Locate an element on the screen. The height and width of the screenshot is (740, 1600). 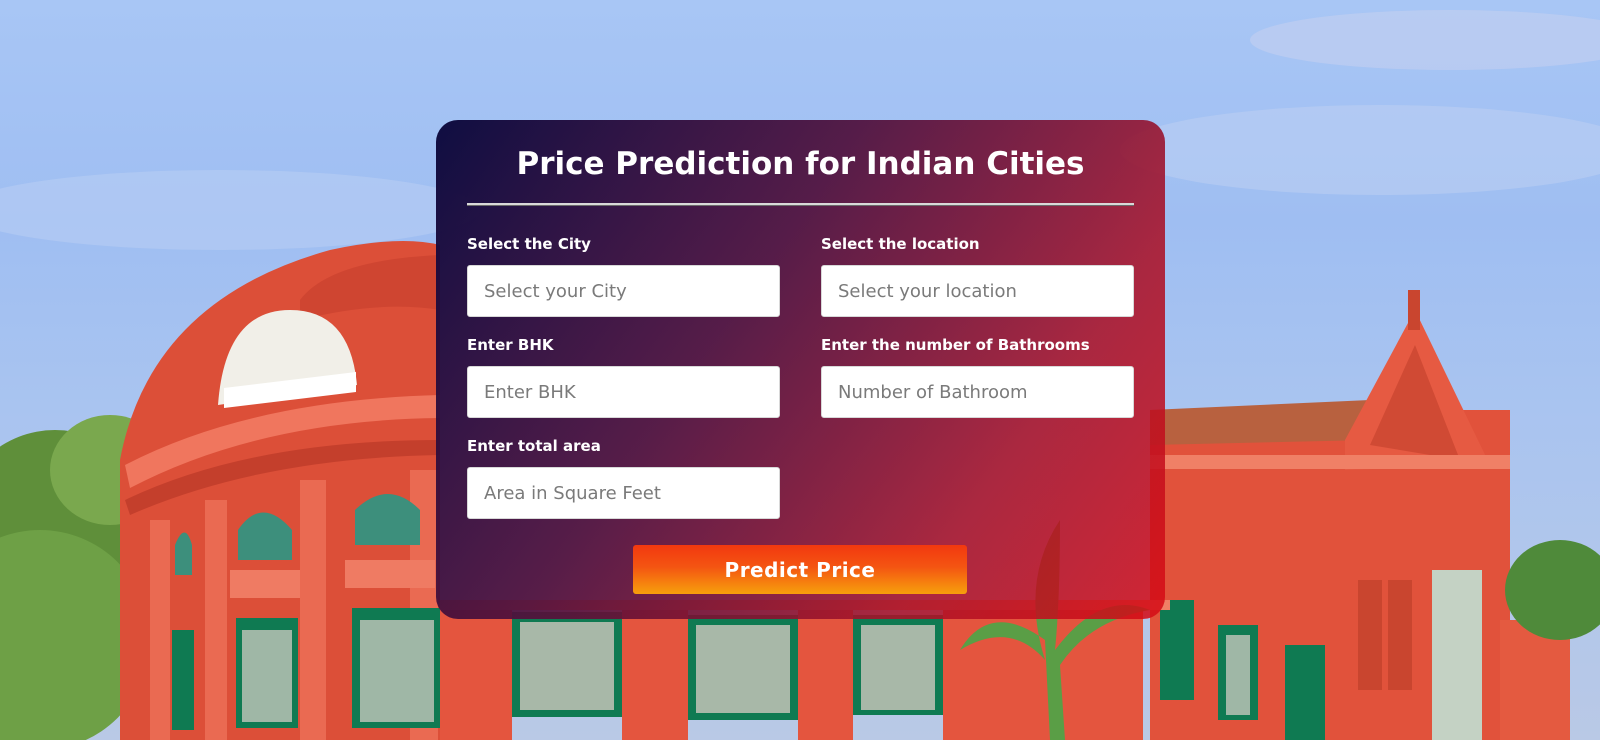
bhk-label: Enter BHK is located at coordinates (510, 345).